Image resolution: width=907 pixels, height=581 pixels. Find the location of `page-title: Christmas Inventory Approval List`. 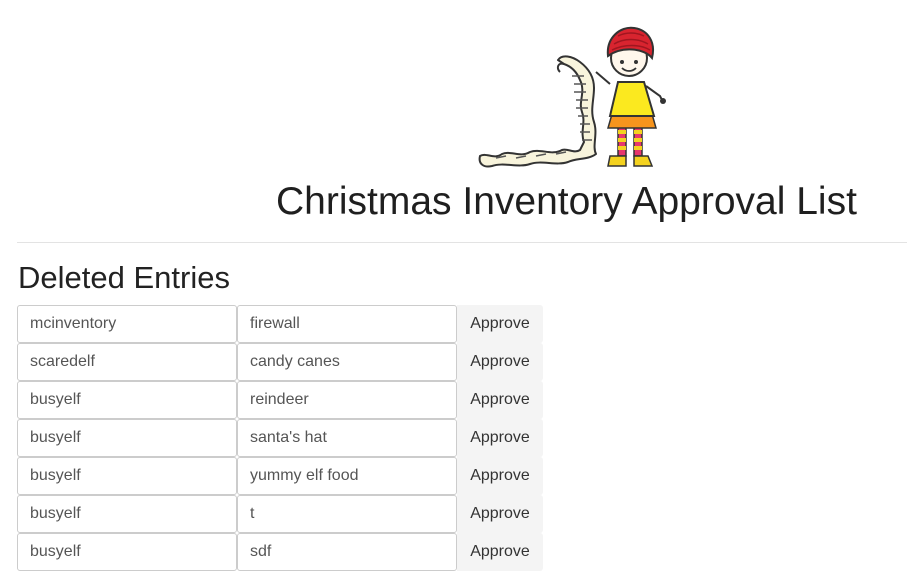

page-title: Christmas Inventory Approval List is located at coordinates (566, 201).